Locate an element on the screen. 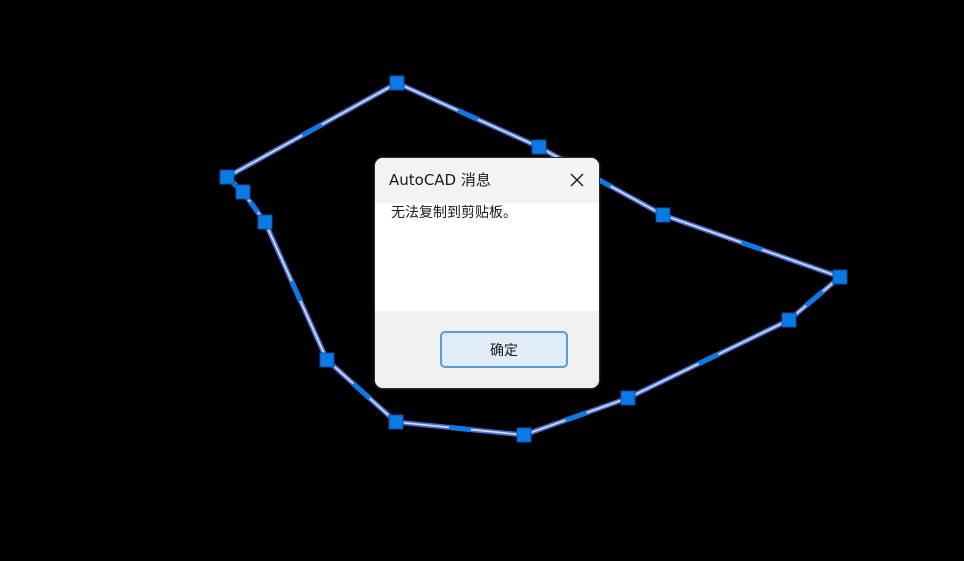  close-icon is located at coordinates (577, 180).